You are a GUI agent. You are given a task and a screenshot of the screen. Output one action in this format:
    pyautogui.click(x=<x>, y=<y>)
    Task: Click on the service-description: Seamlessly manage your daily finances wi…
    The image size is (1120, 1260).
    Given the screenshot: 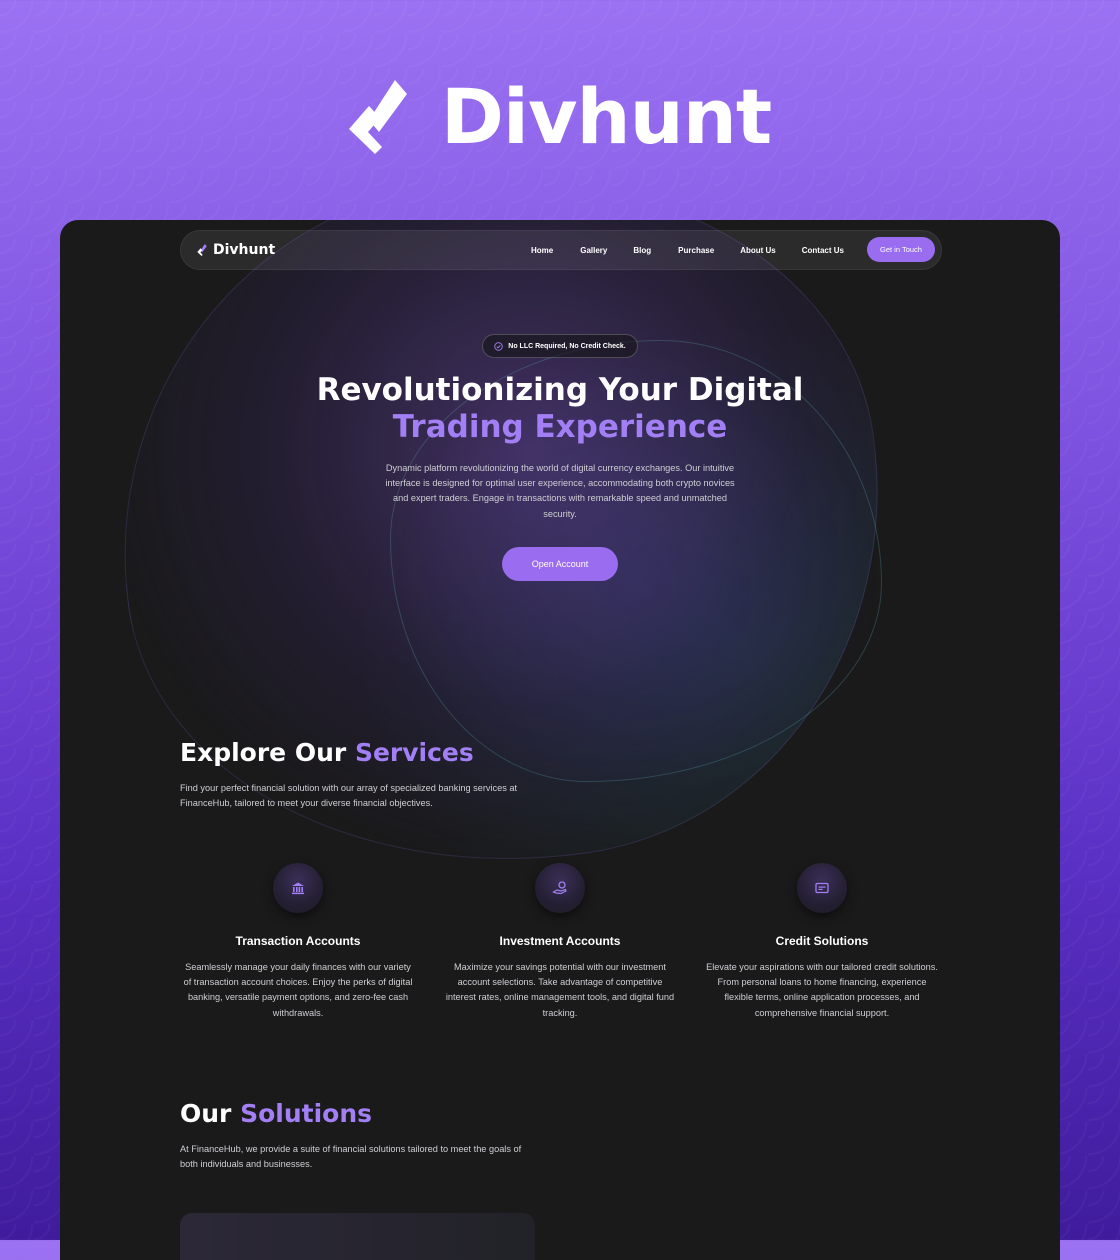 What is the action you would take?
    pyautogui.click(x=298, y=990)
    